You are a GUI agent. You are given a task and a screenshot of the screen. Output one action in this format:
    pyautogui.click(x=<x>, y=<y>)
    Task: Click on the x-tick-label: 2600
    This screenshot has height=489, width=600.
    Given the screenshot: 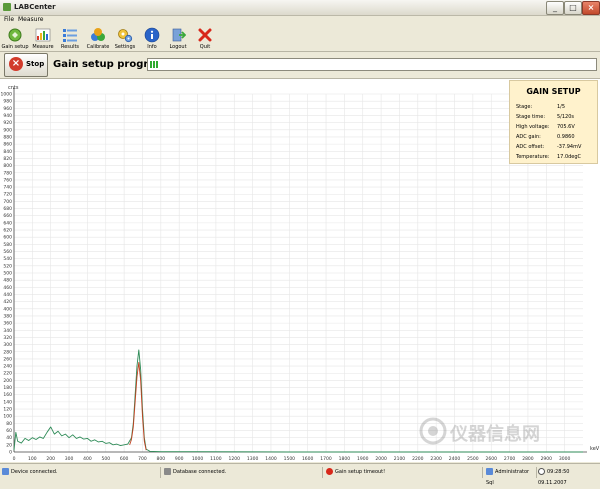 What is the action you would take?
    pyautogui.click(x=491, y=459)
    